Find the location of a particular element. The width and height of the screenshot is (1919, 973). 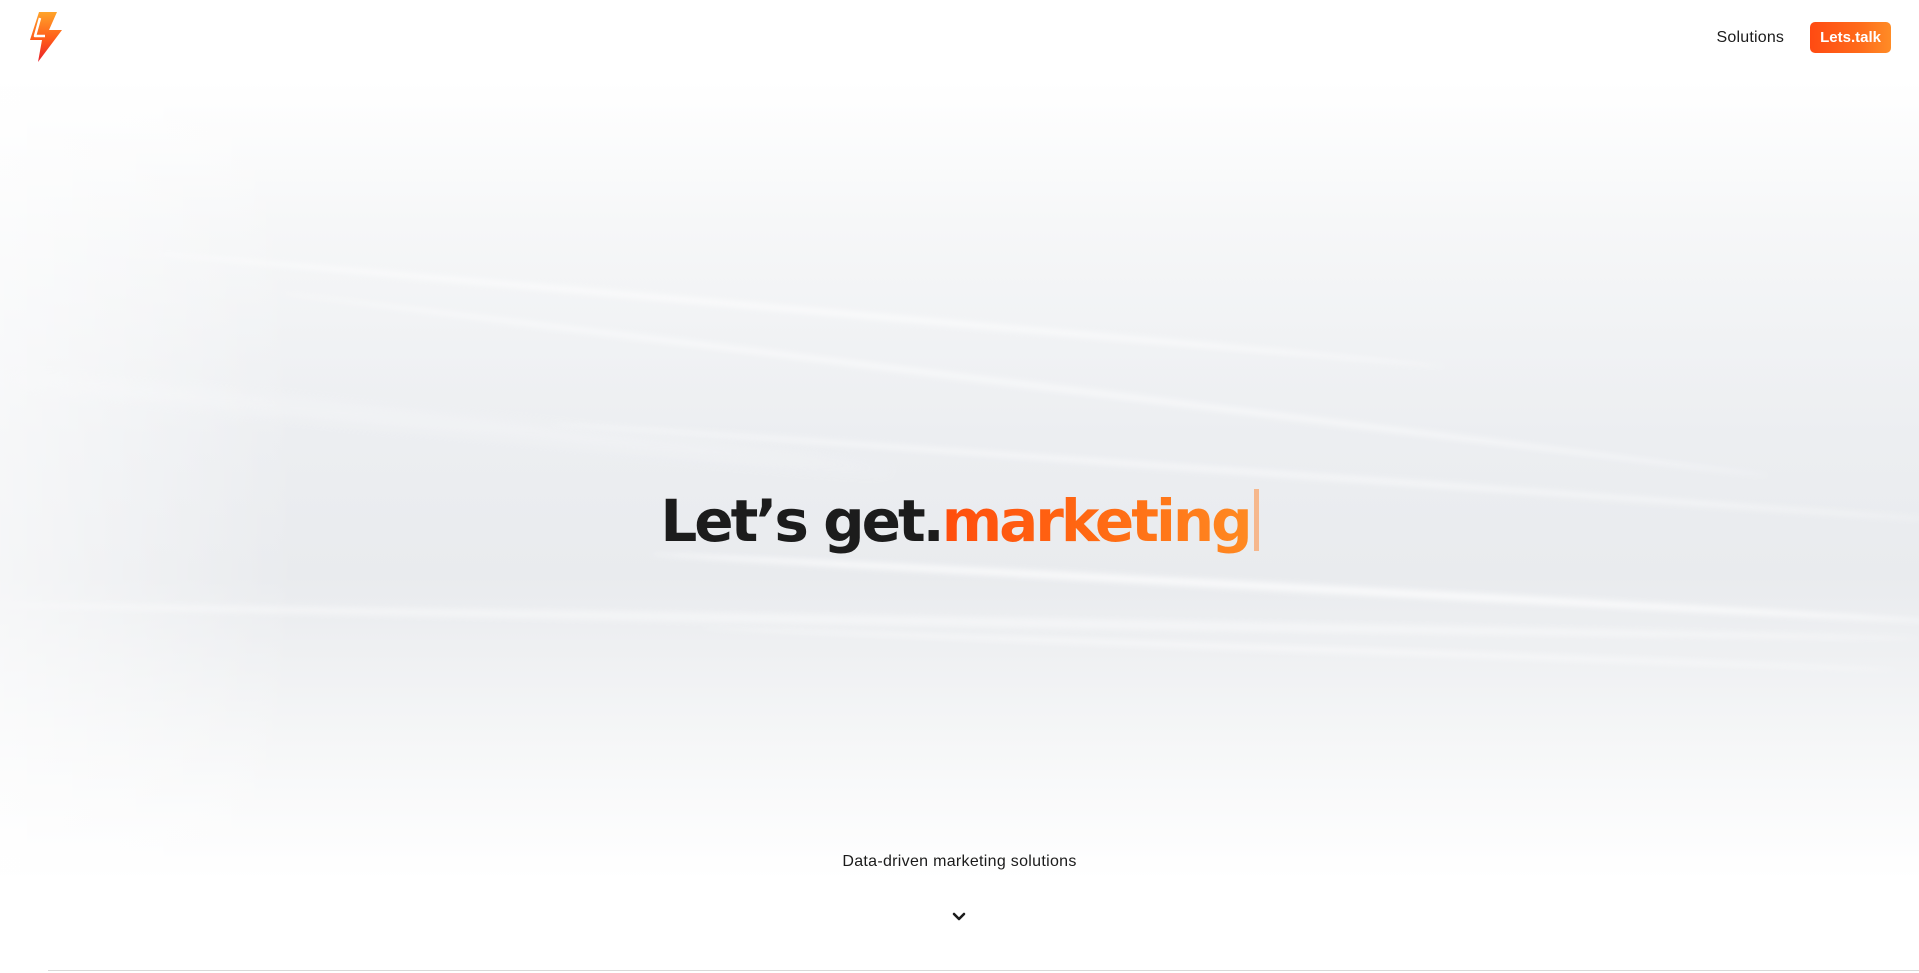

chevron-down-icon is located at coordinates (959, 917).